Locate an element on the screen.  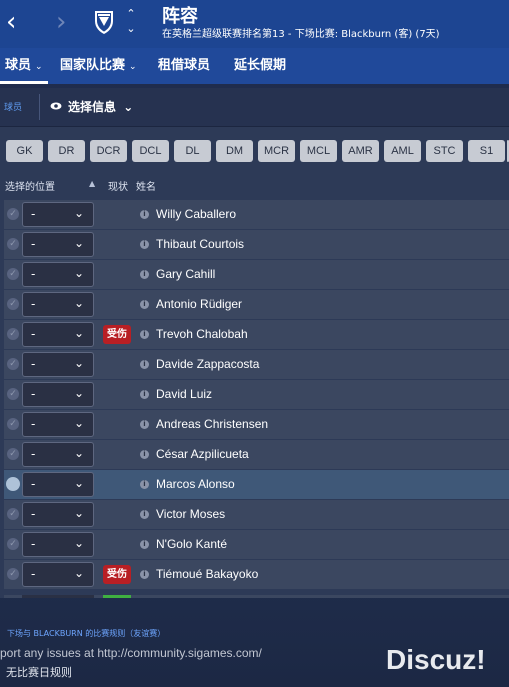
table-row: ✓ - ⌄ 受伤 i Tiémoué Bakayoko is located at coordinates (256, 574).